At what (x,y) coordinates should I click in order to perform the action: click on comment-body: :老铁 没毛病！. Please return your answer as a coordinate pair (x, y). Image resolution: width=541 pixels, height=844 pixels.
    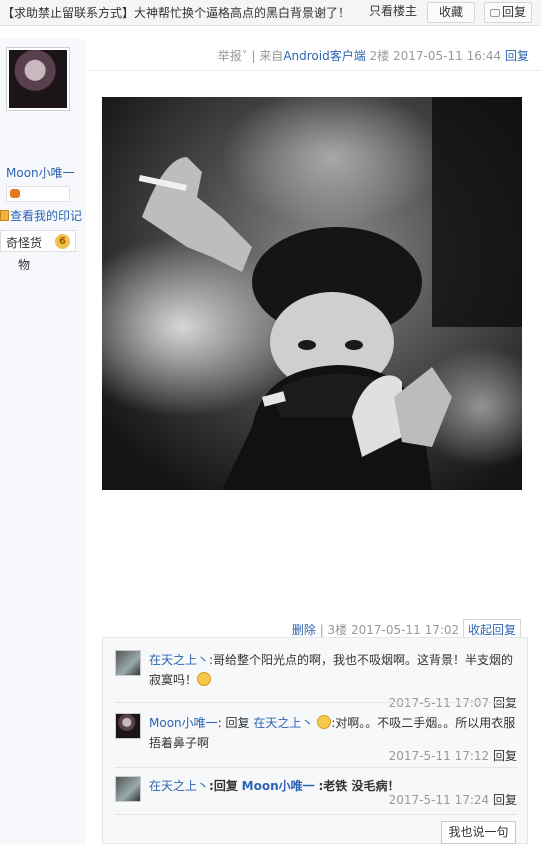
    Looking at the image, I should click on (359, 786).